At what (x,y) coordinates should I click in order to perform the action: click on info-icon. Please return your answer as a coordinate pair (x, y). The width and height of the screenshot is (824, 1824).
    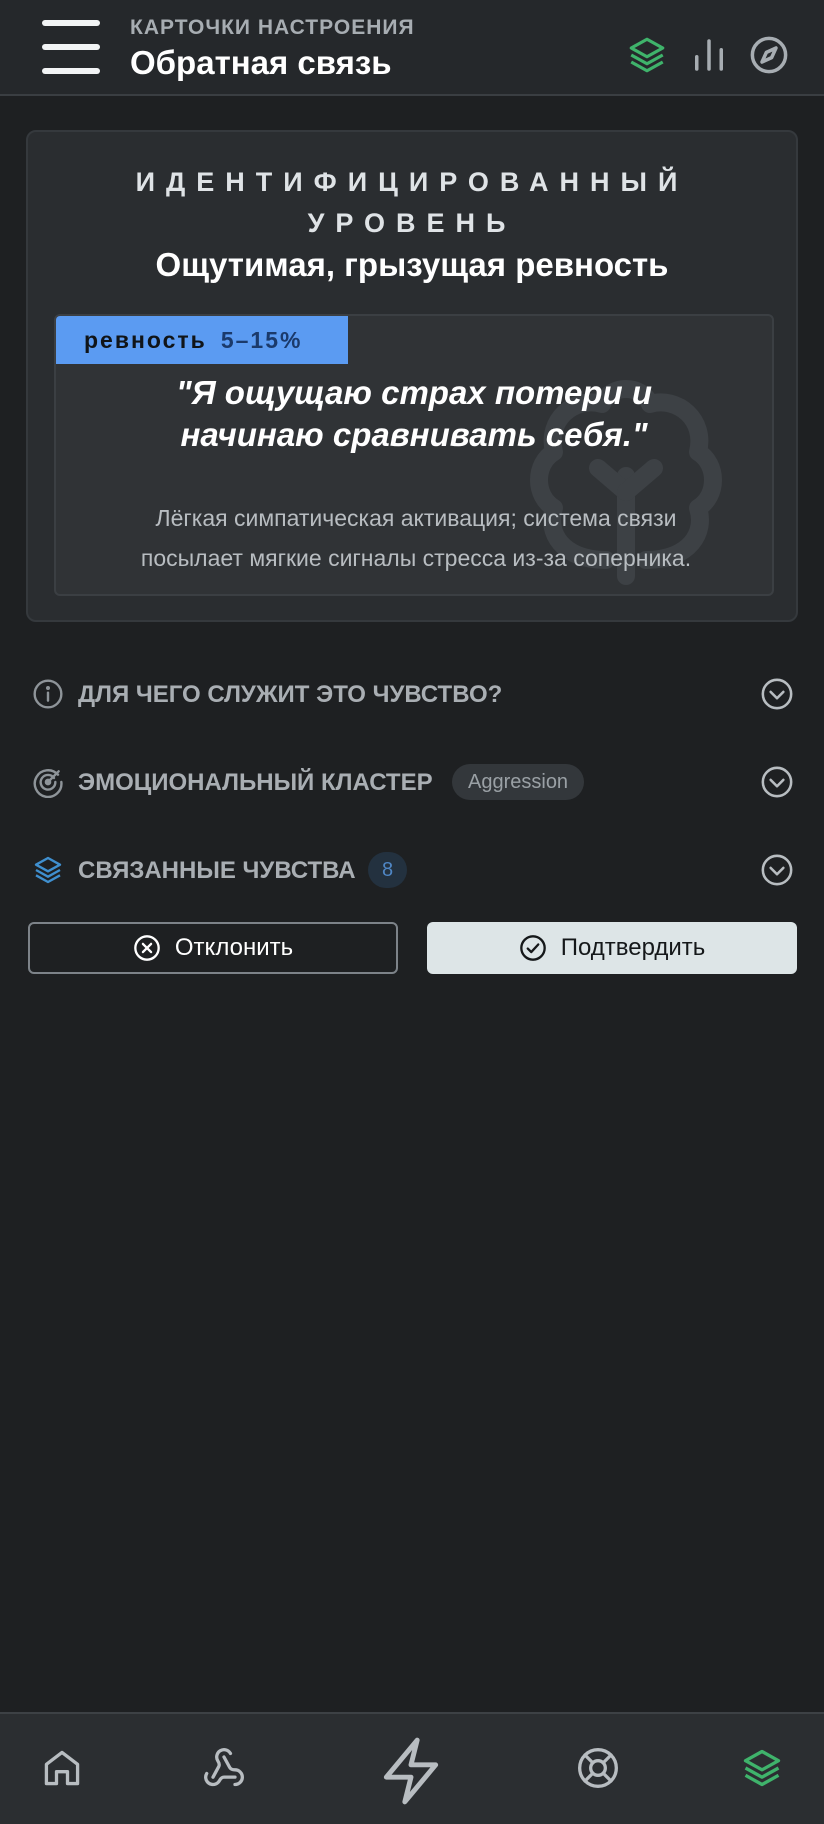
    Looking at the image, I should click on (48, 694).